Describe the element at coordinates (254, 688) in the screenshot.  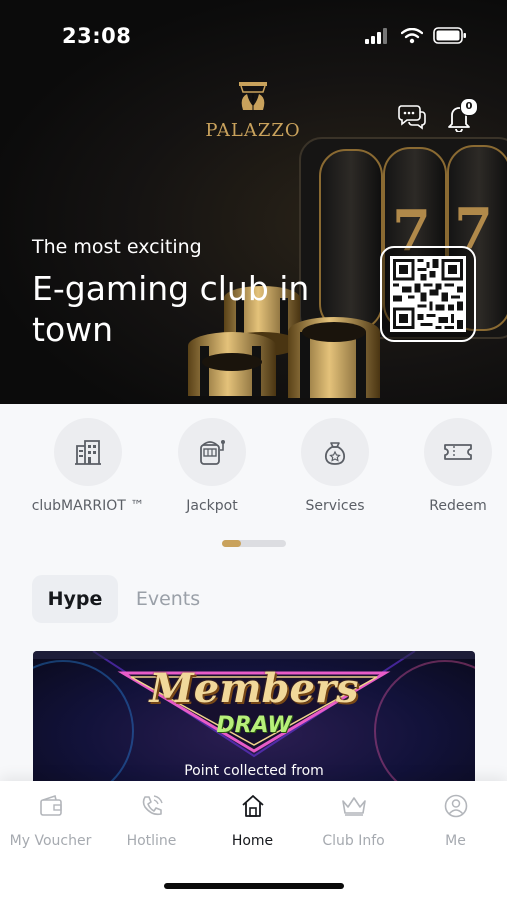
I see `banner-headline: Members` at that location.